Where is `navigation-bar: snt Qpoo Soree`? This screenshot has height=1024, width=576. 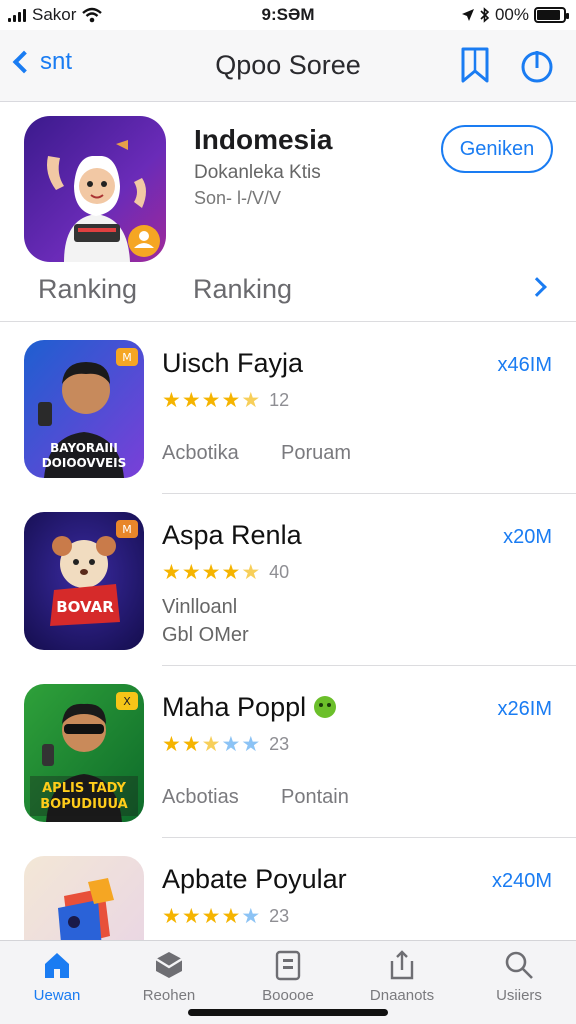 navigation-bar: snt Qpoo Soree is located at coordinates (288, 66).